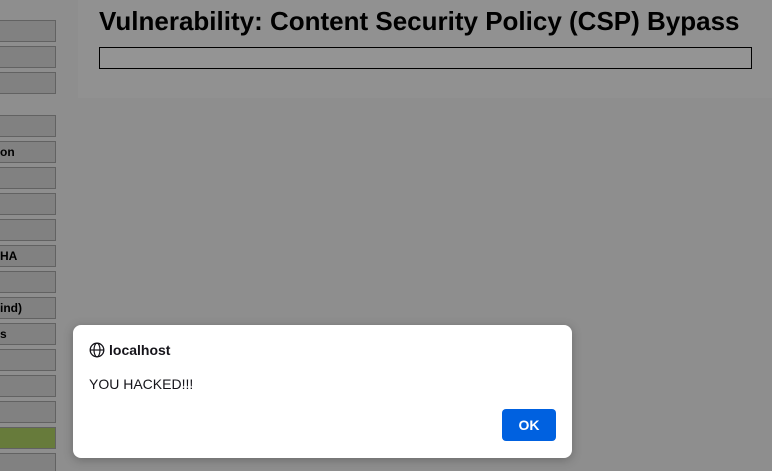 The height and width of the screenshot is (471, 772). What do you see at coordinates (97, 350) in the screenshot?
I see `globe-icon` at bounding box center [97, 350].